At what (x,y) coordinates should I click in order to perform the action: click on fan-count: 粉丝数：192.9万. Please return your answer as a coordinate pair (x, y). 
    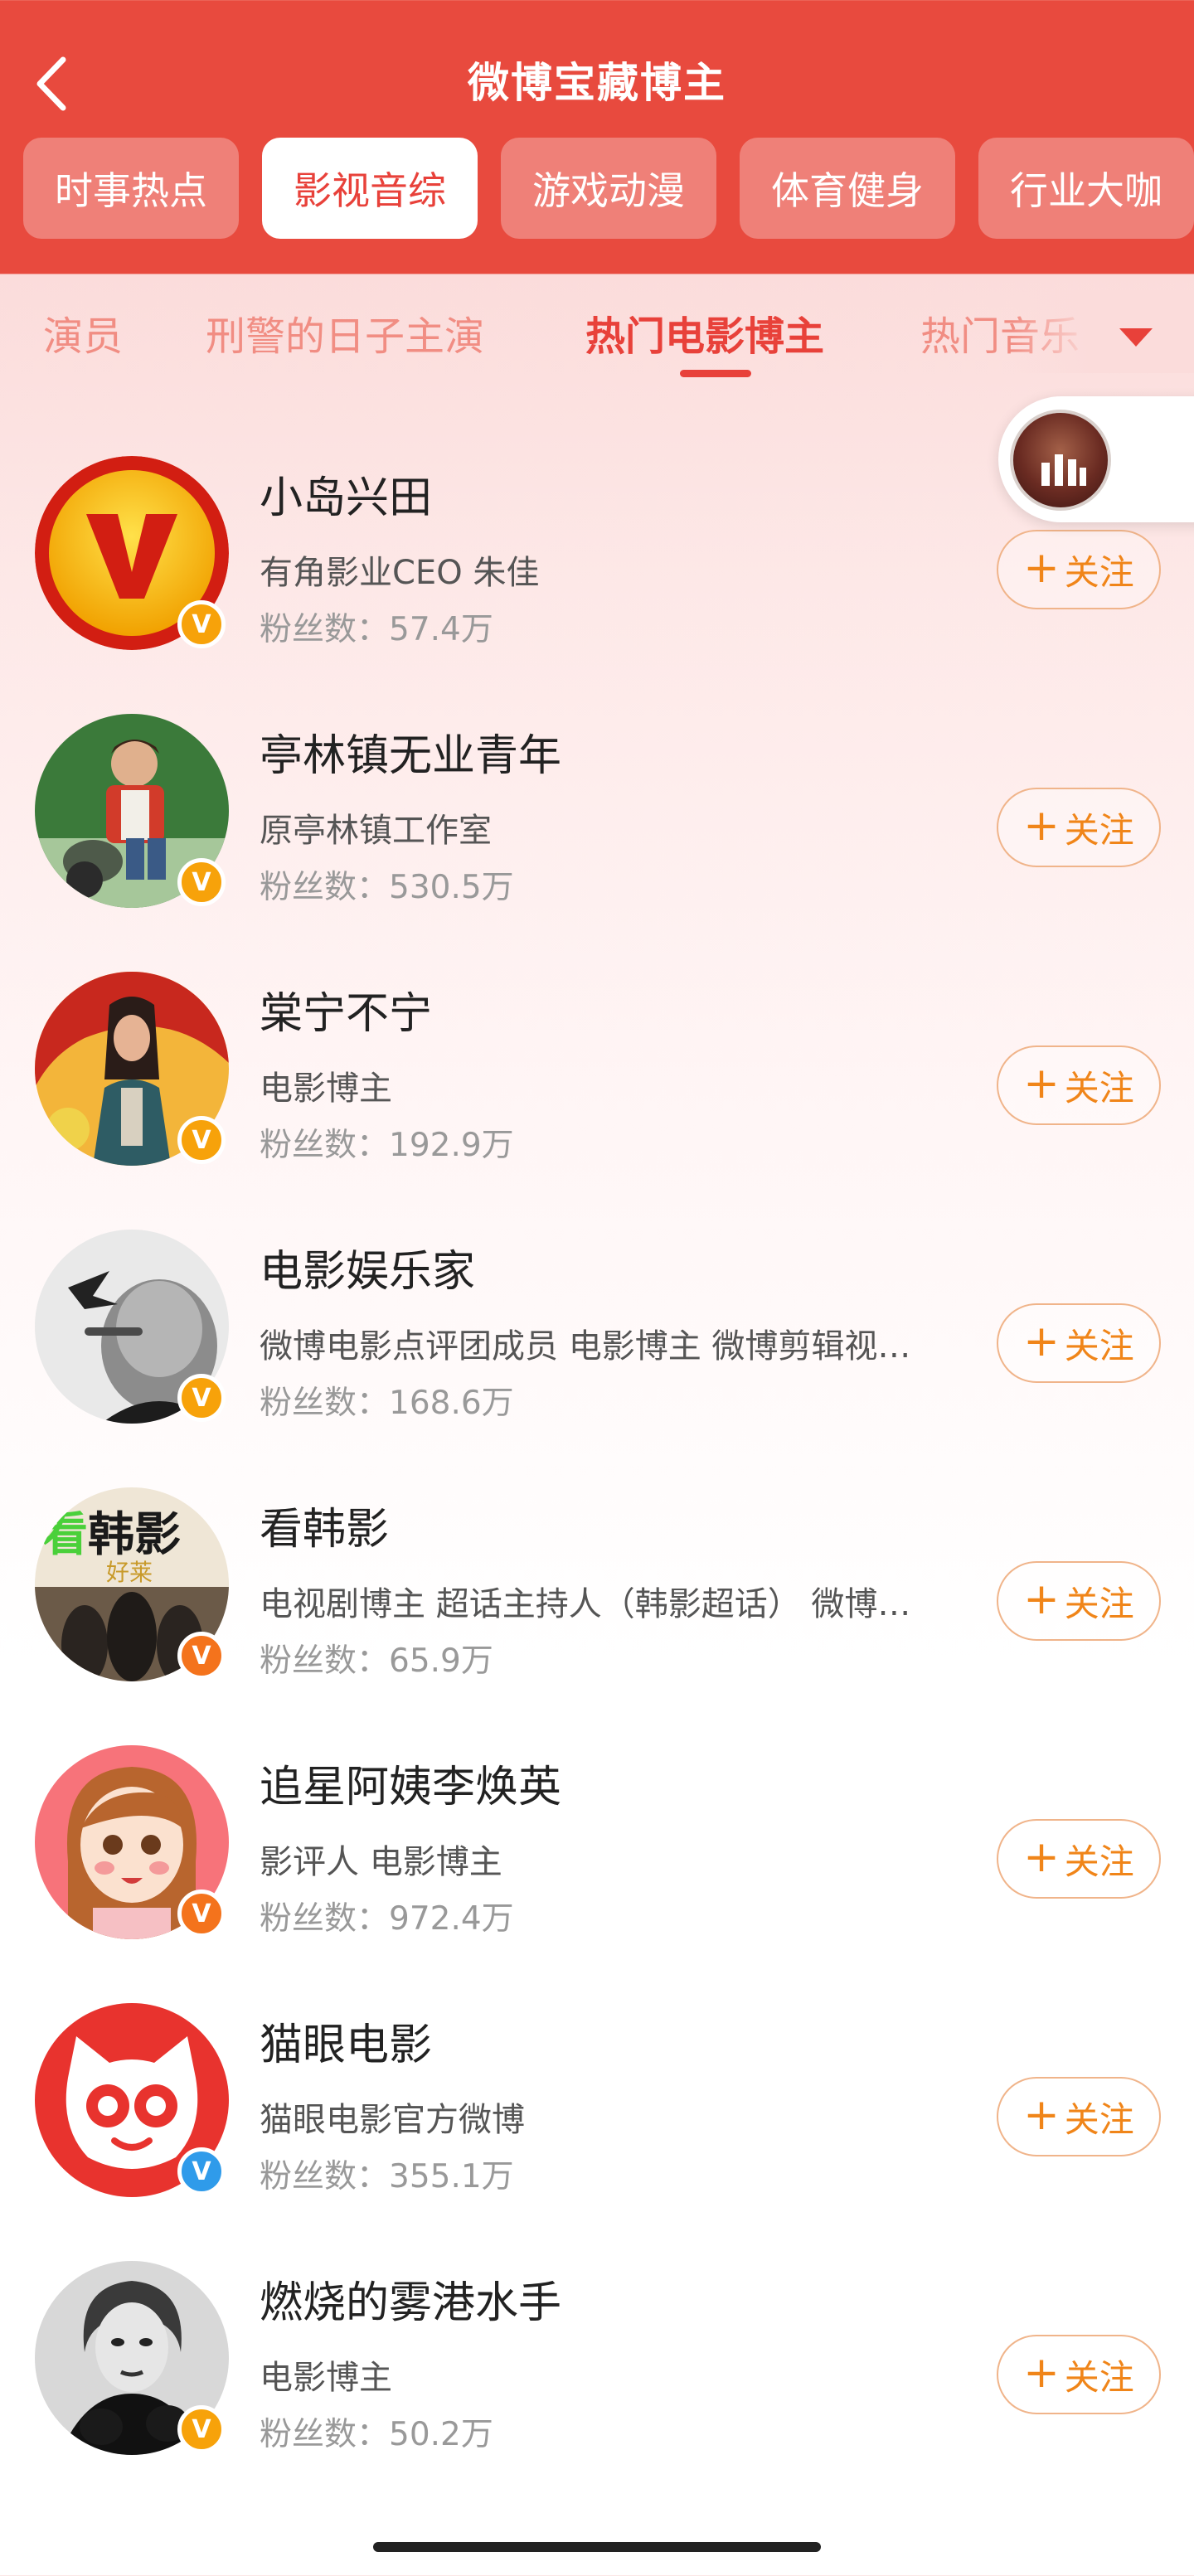
    Looking at the image, I should click on (387, 1145).